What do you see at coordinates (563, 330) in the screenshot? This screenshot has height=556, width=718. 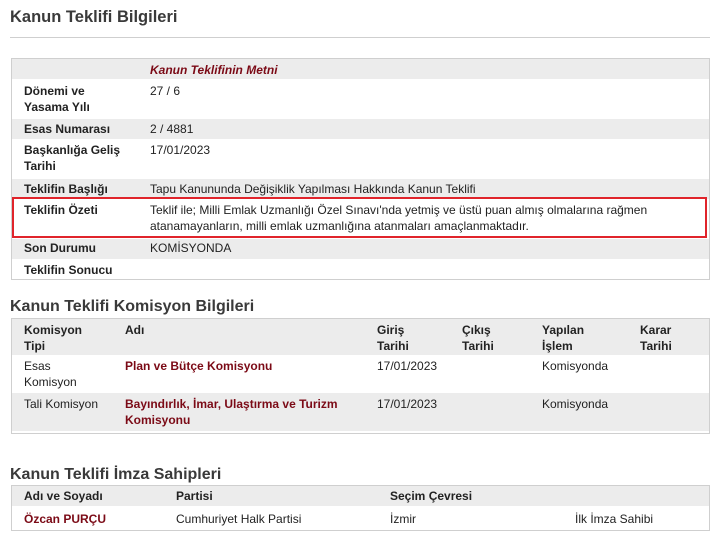 I see `col-op-header-l1: Yapılan` at bounding box center [563, 330].